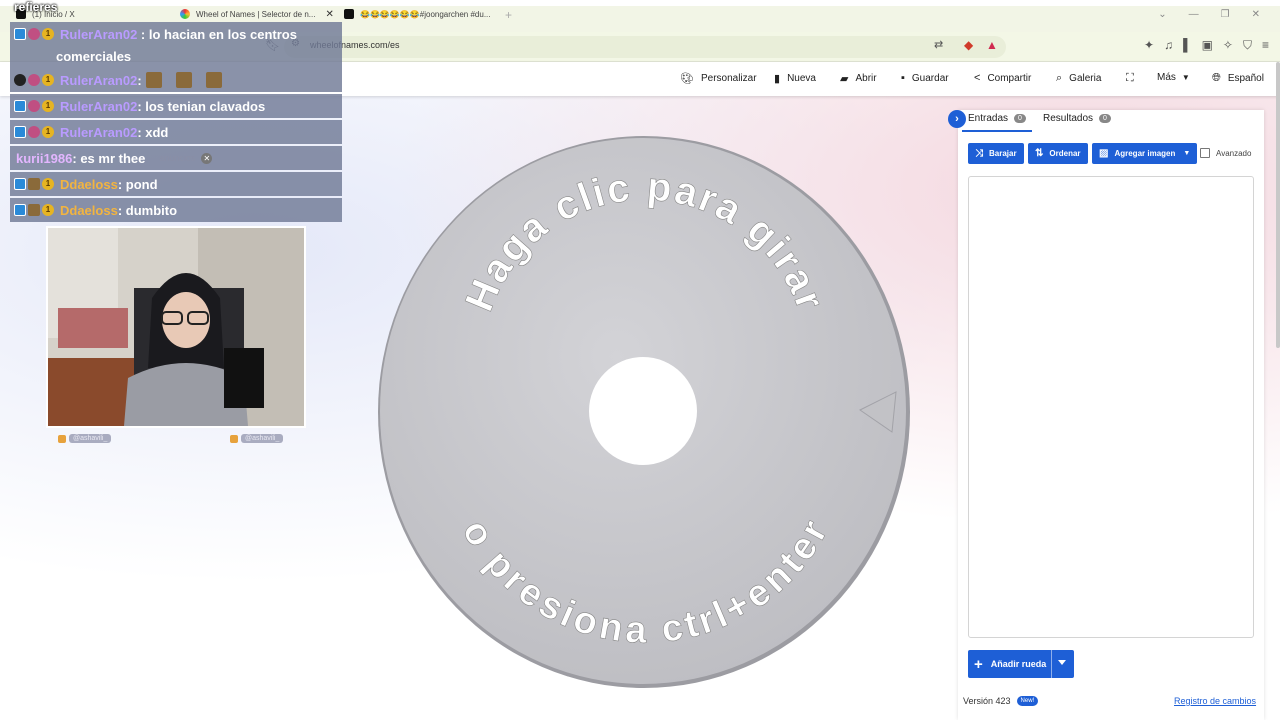  I want to click on share-icon: <, so click(977, 78).